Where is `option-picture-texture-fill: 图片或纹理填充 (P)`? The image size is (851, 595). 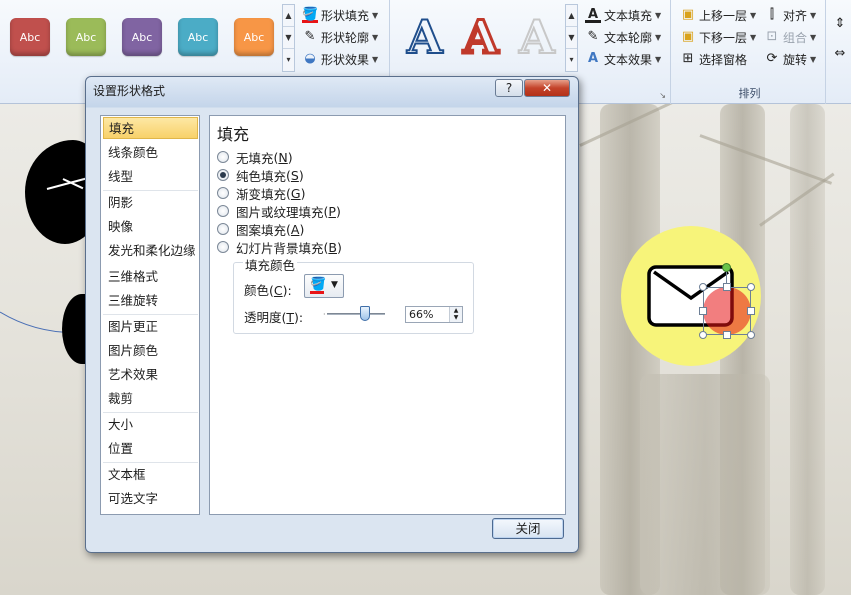 option-picture-texture-fill: 图片或纹理填充 (P) is located at coordinates (279, 211).